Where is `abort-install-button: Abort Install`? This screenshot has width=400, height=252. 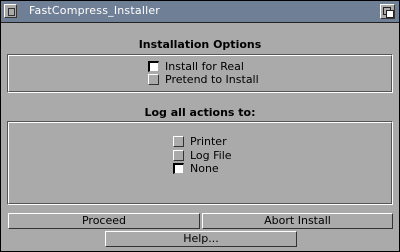 abort-install-button: Abort Install is located at coordinates (297, 221).